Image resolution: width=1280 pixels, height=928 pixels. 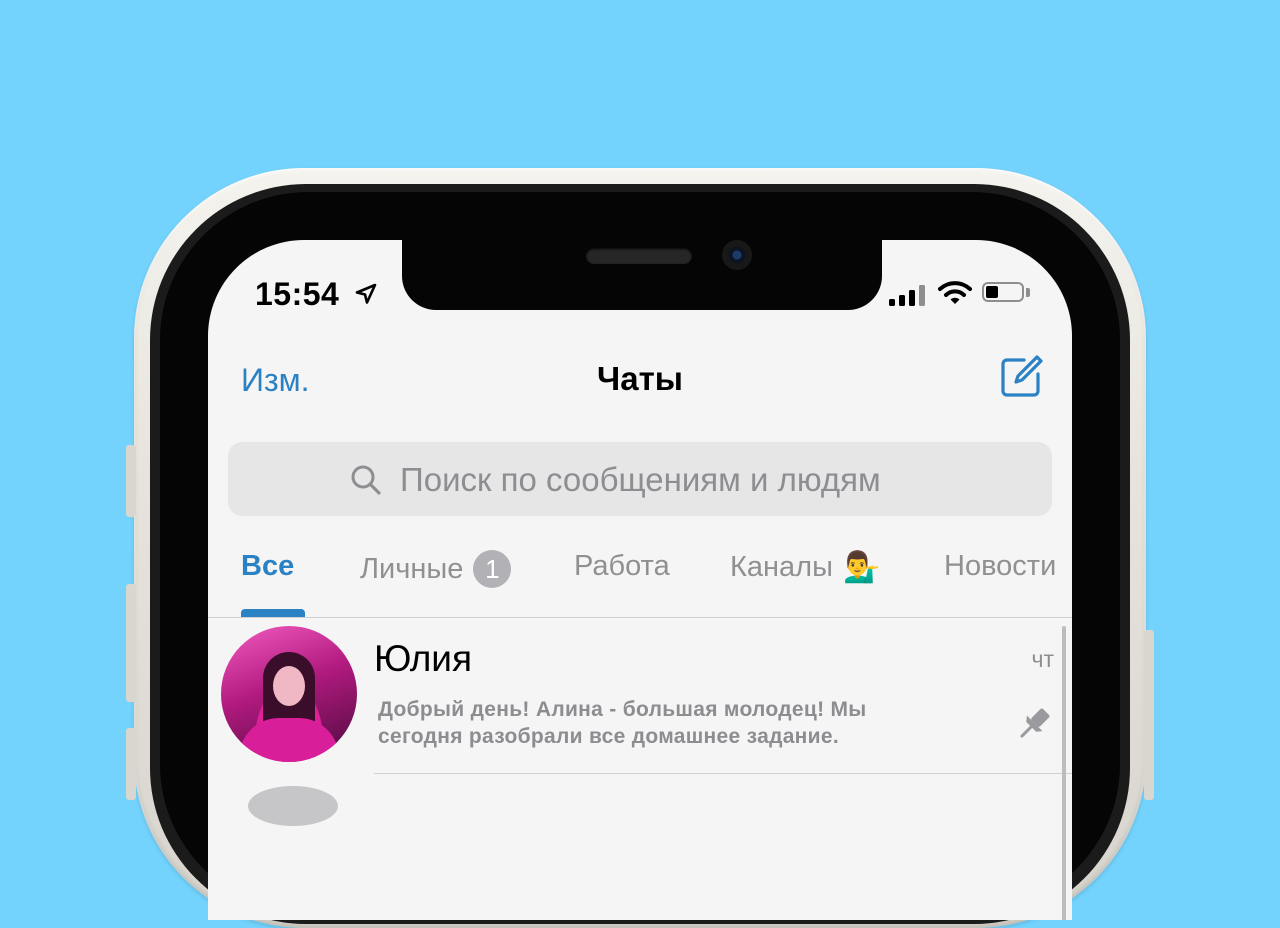 What do you see at coordinates (907, 295) in the screenshot?
I see `signal-bars-icon` at bounding box center [907, 295].